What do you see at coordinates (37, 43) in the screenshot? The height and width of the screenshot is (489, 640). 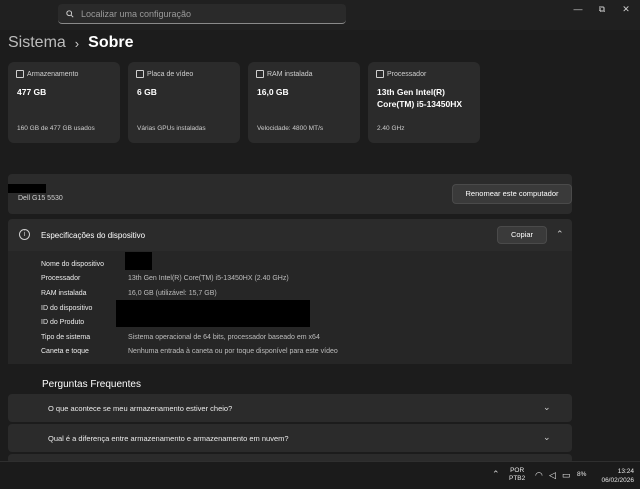 I see `breadcrumb-sistema: Sistema` at bounding box center [37, 43].